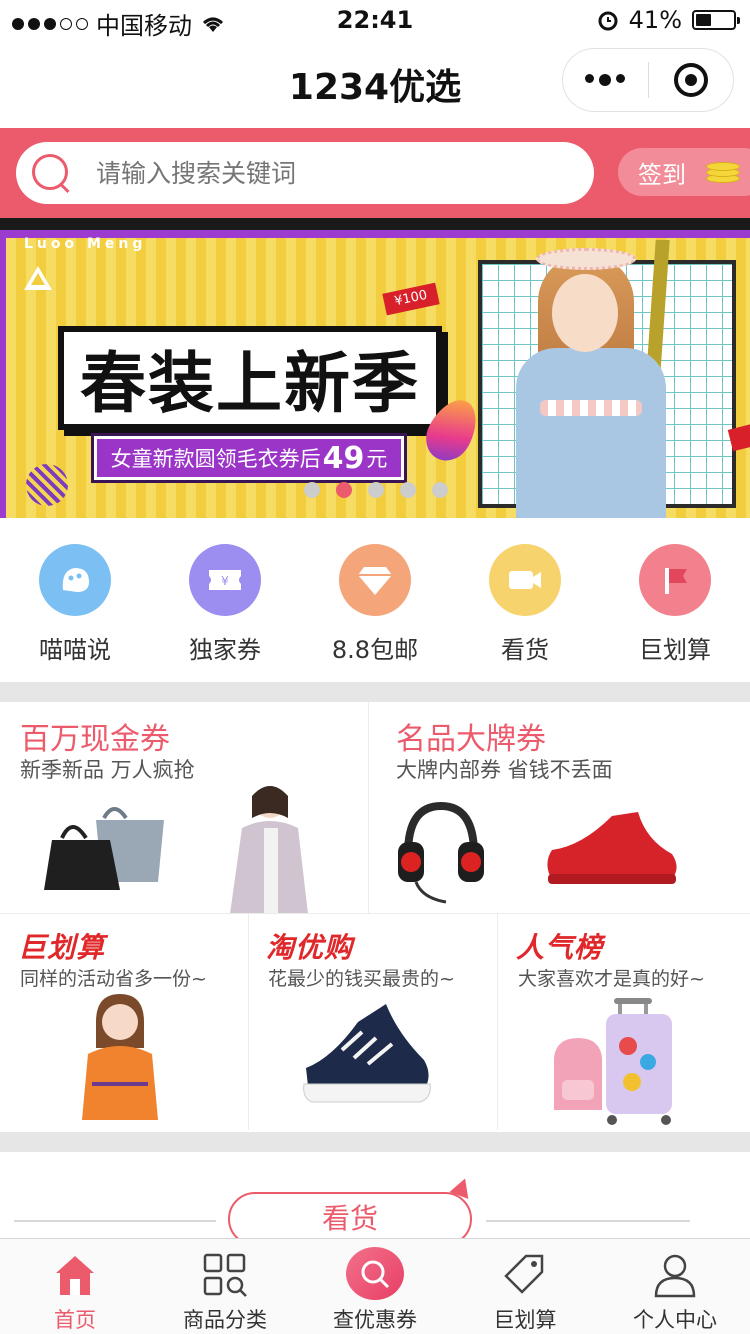  What do you see at coordinates (611, 979) in the screenshot?
I see `promo-subtitle: 大家喜欢才是真的好~` at bounding box center [611, 979].